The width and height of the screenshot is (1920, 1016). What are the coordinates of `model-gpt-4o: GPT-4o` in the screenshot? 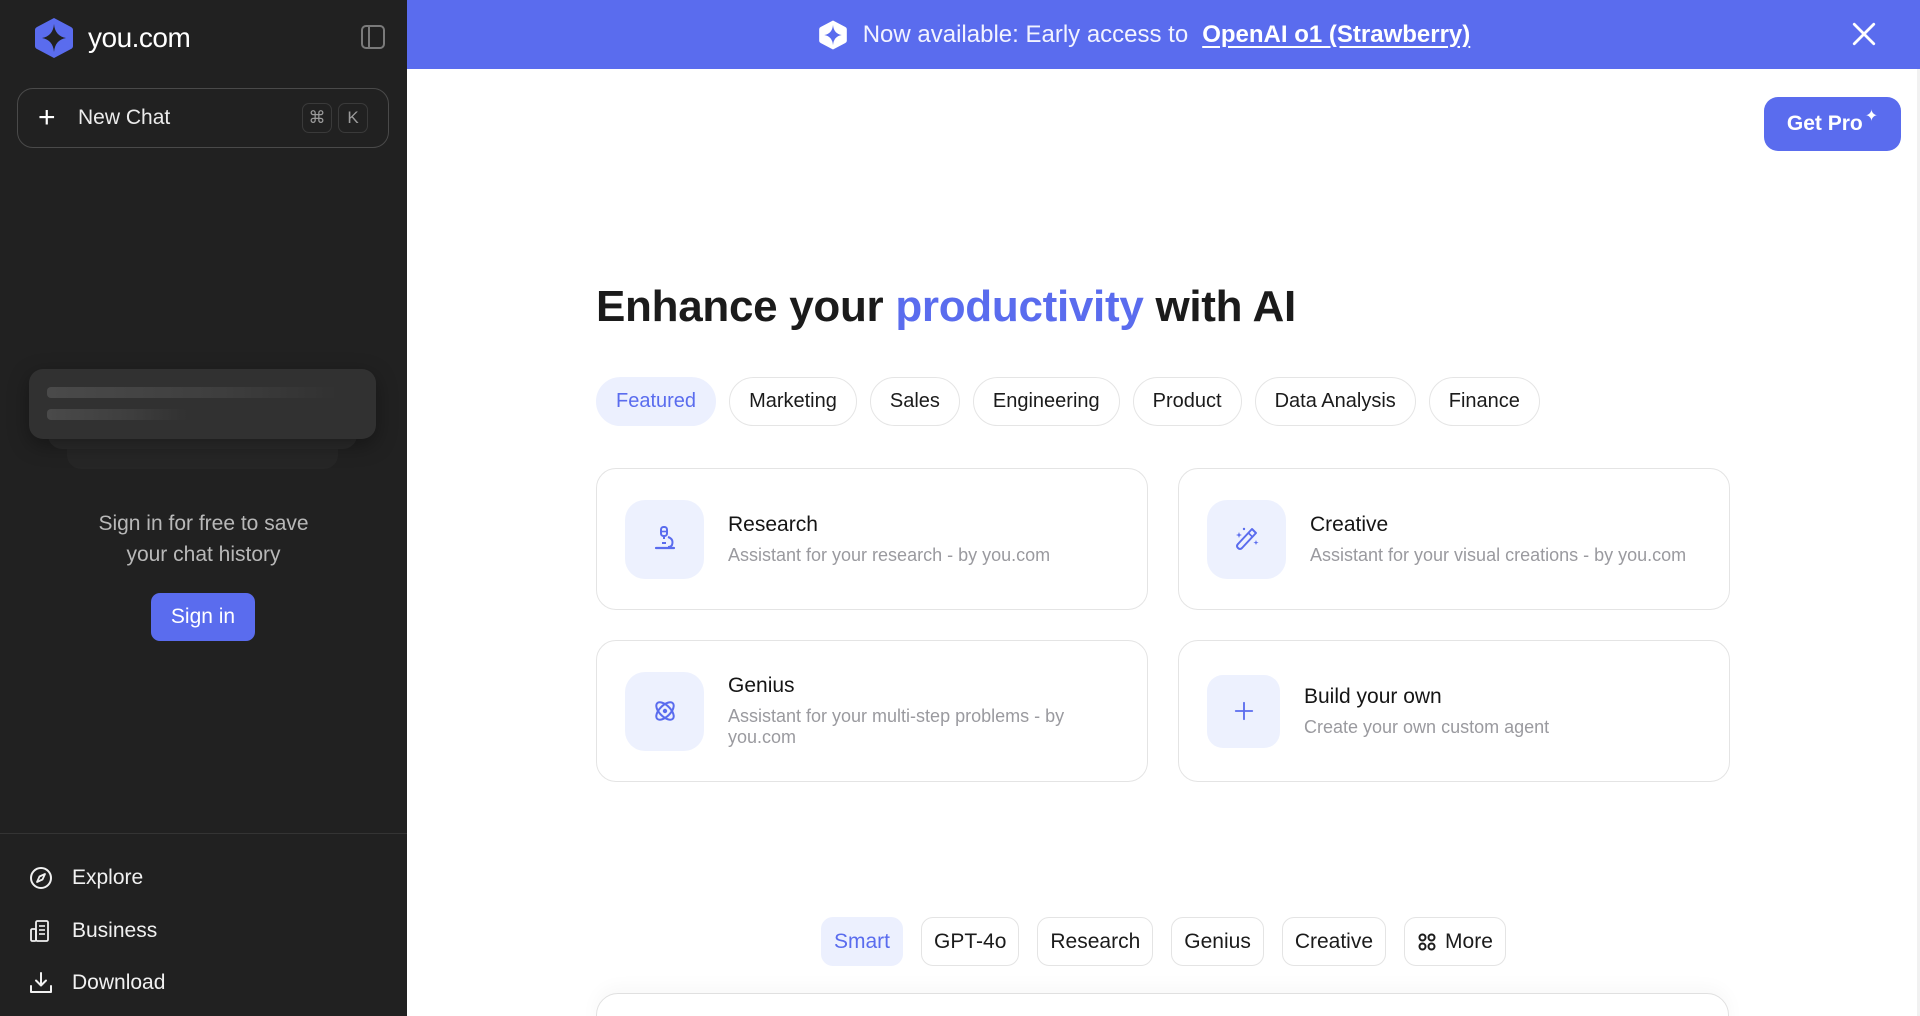 It's located at (970, 941).